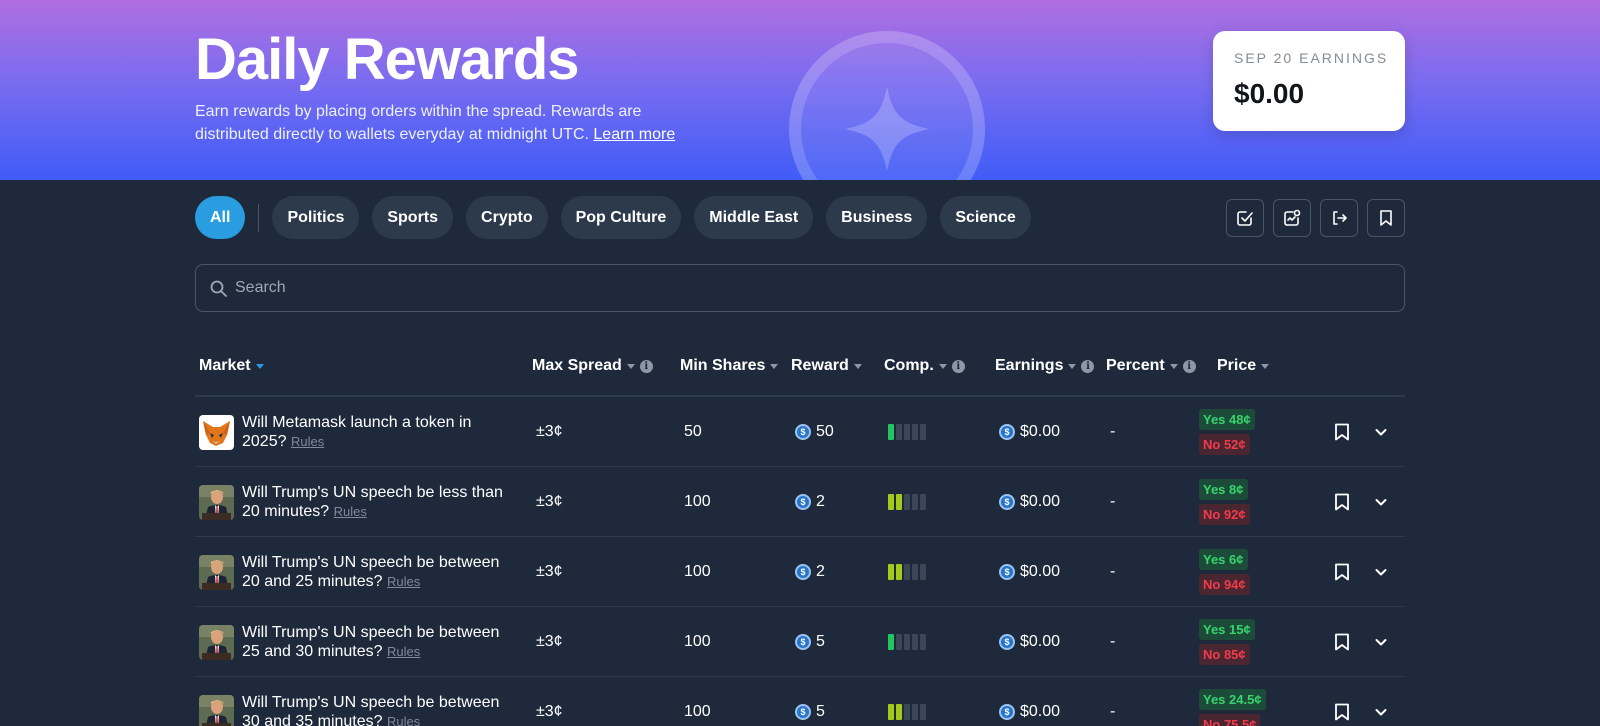  I want to click on search-input, so click(819, 288).